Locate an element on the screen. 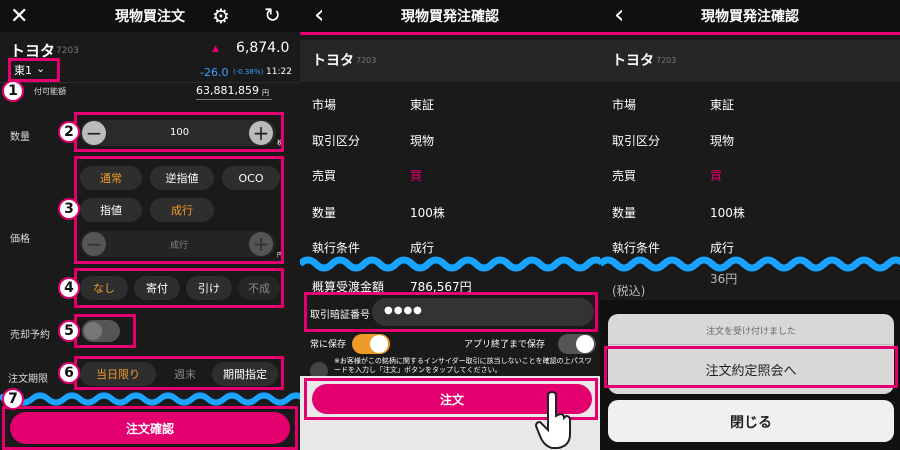 Image resolution: width=900 pixels, height=450 pixels. save-always-toggle is located at coordinates (371, 344).